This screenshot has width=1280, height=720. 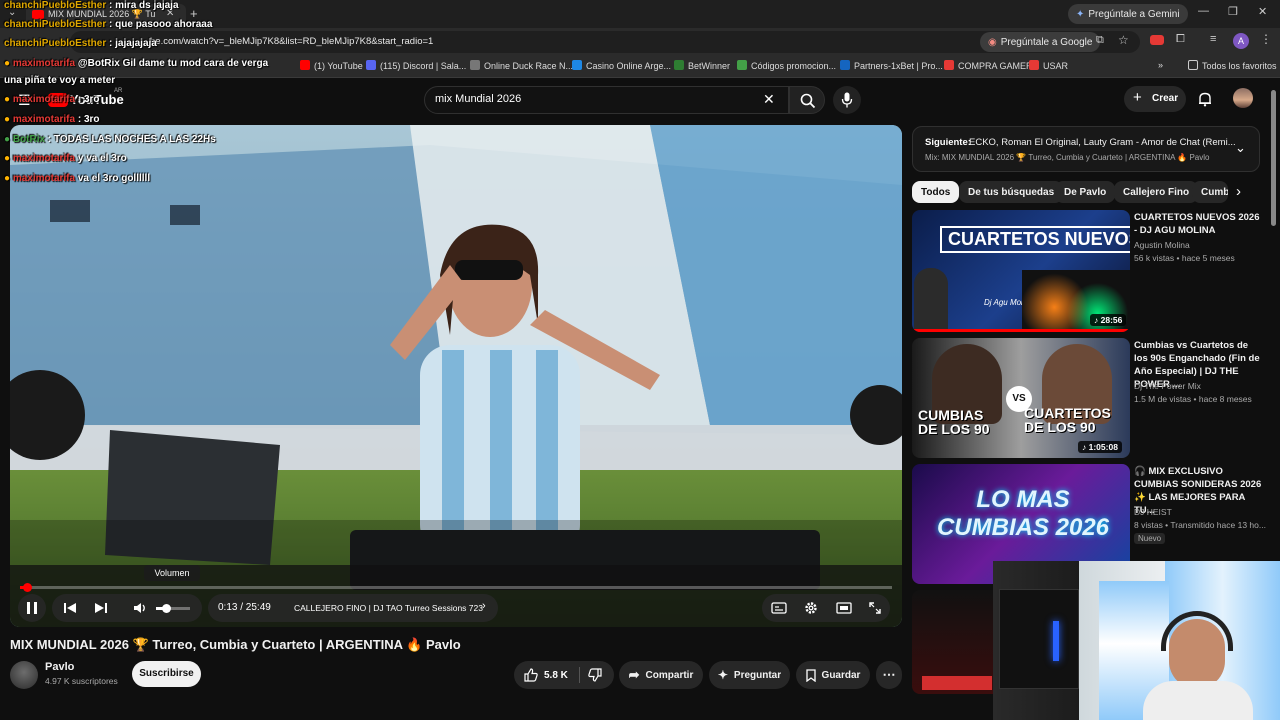 What do you see at coordinates (1262, 11) in the screenshot?
I see `window-close-icon: ✕` at bounding box center [1262, 11].